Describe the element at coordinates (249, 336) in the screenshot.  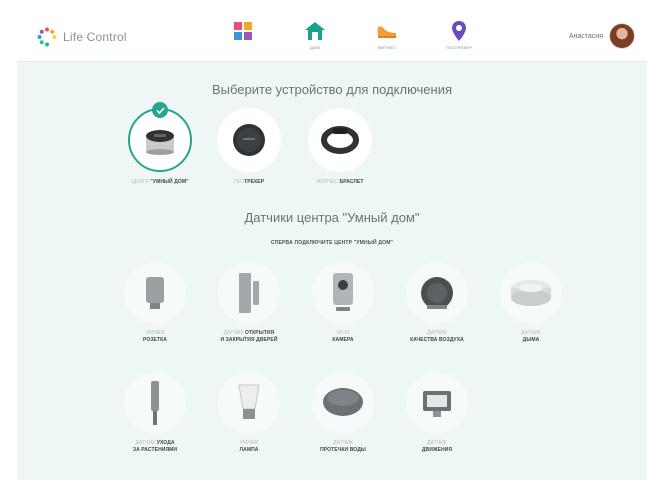
I see `sensor-label: ДАТЧИК ОТКРЫТИЯ И ЗАКРЫТИЯ ДВЕРЕЙ` at that location.